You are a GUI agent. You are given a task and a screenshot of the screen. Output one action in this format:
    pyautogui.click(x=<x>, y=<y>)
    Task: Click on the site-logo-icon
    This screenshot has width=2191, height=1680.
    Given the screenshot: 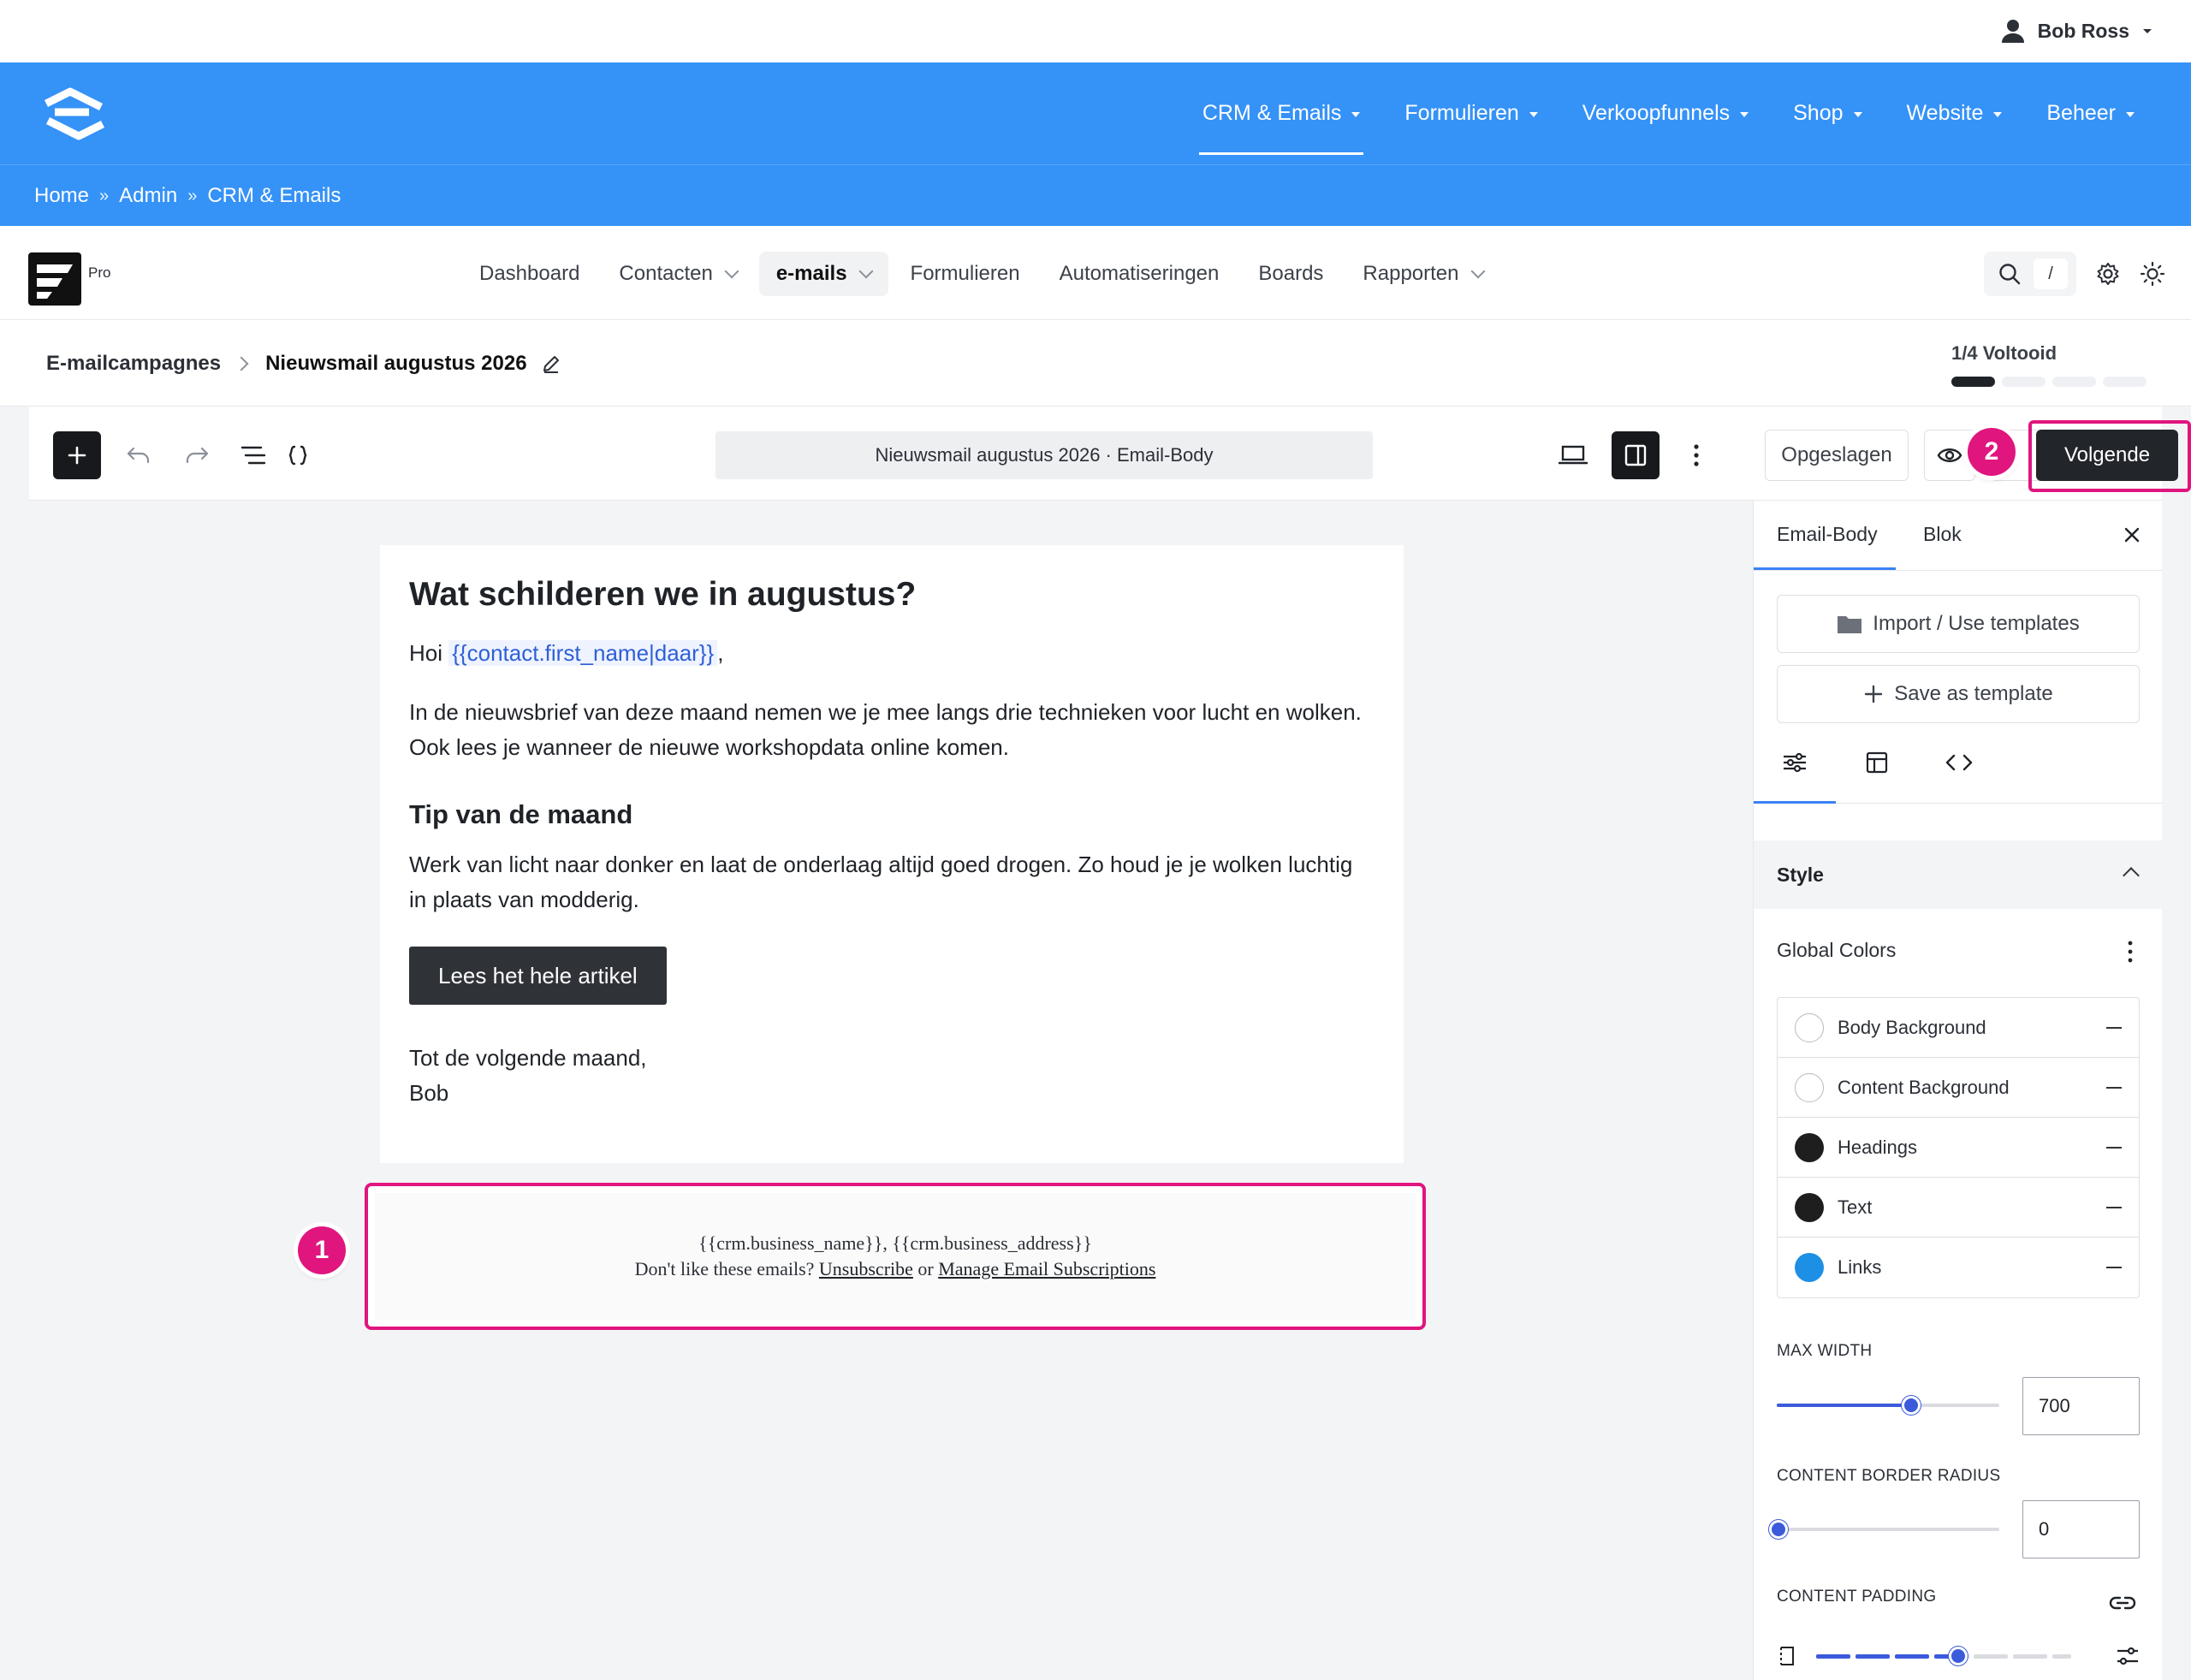 What is the action you would take?
    pyautogui.click(x=74, y=113)
    